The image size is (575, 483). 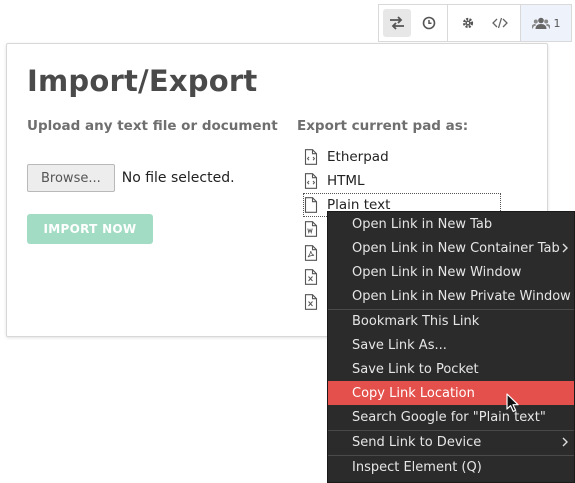 I want to click on menu-save-to-pocket: Save Link to Pocket, so click(x=451, y=369).